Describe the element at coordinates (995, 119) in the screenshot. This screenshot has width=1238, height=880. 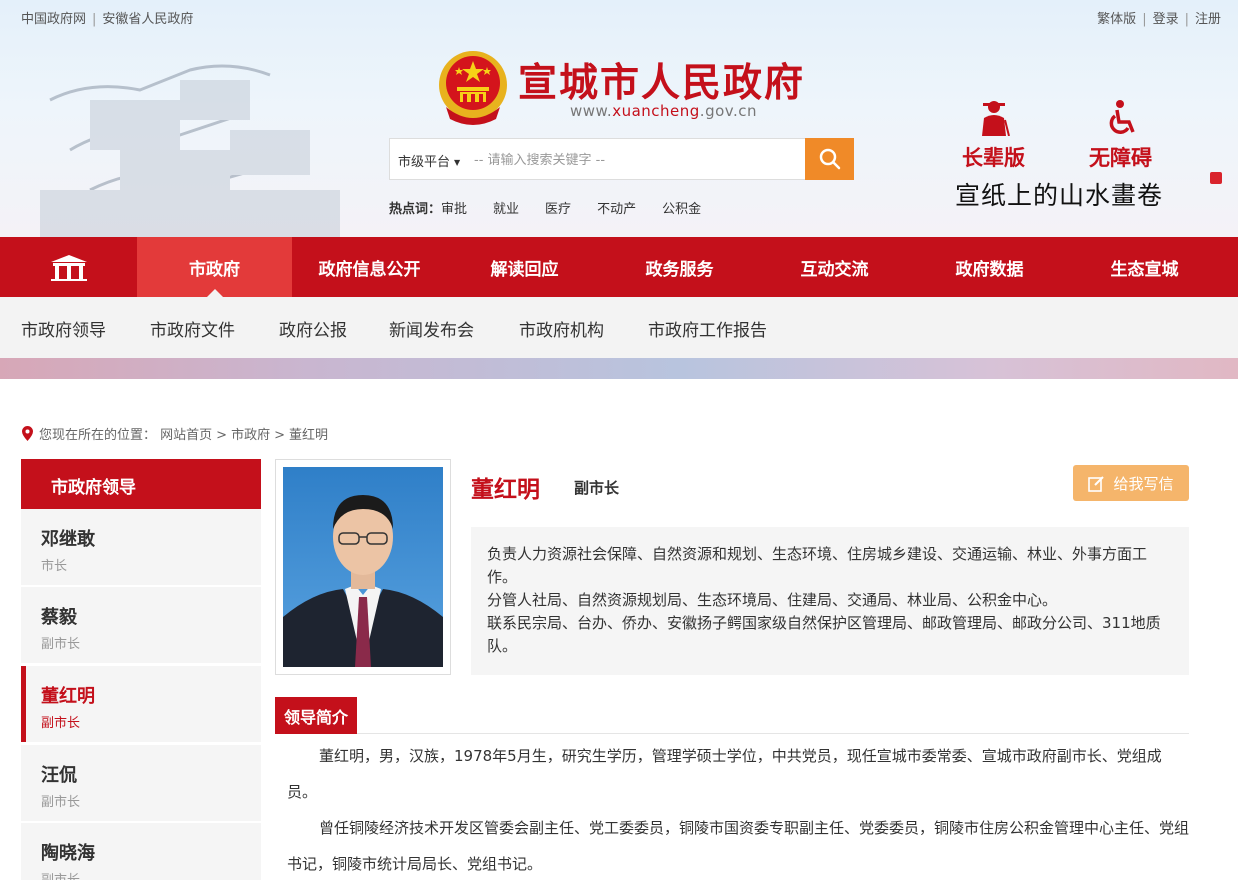
I see `elder-person-icon` at that location.